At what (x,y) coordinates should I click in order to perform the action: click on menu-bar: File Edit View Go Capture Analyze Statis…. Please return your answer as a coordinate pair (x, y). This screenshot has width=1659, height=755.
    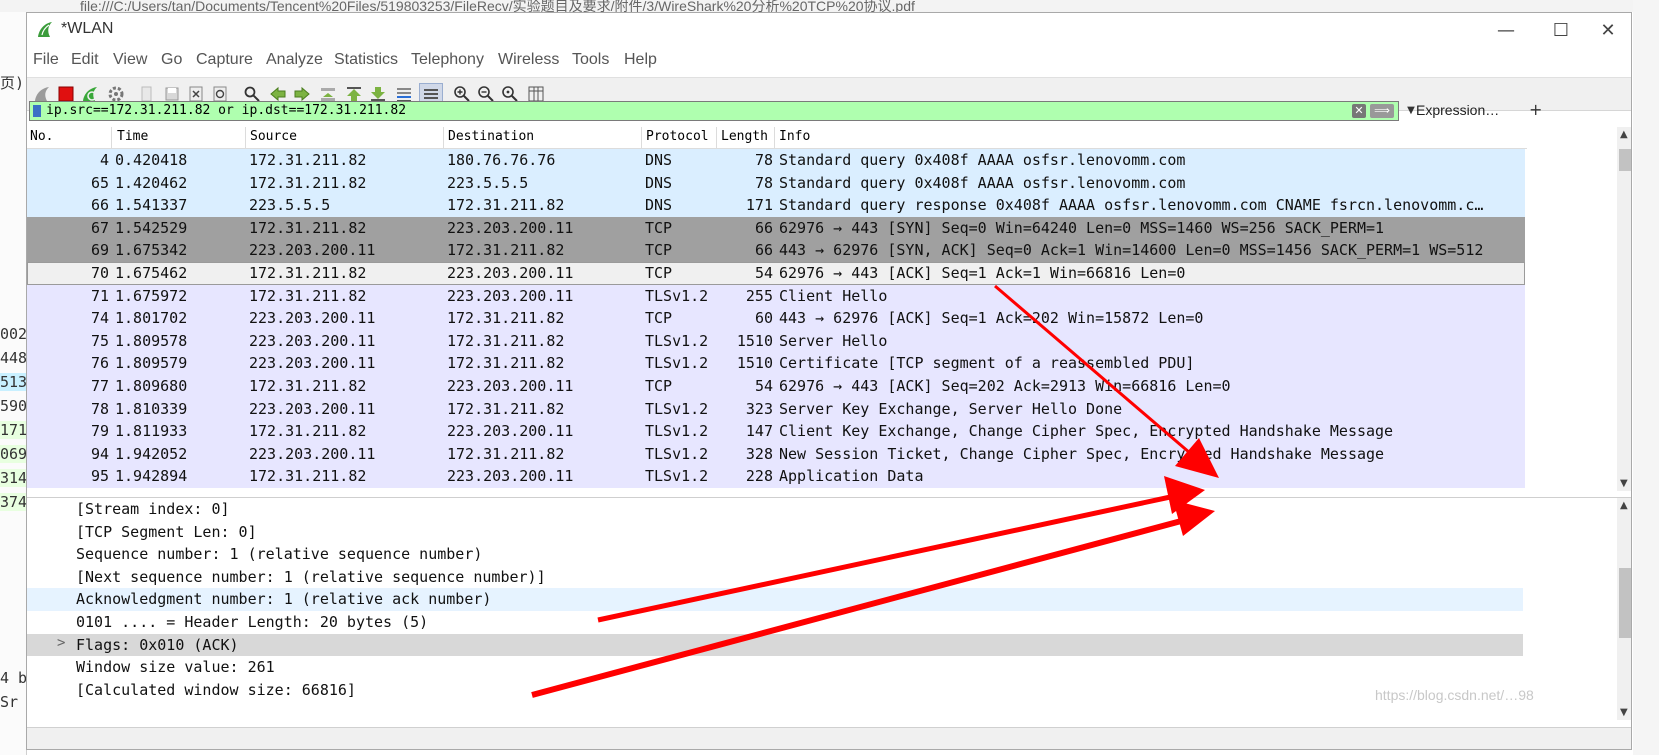
    Looking at the image, I should click on (829, 62).